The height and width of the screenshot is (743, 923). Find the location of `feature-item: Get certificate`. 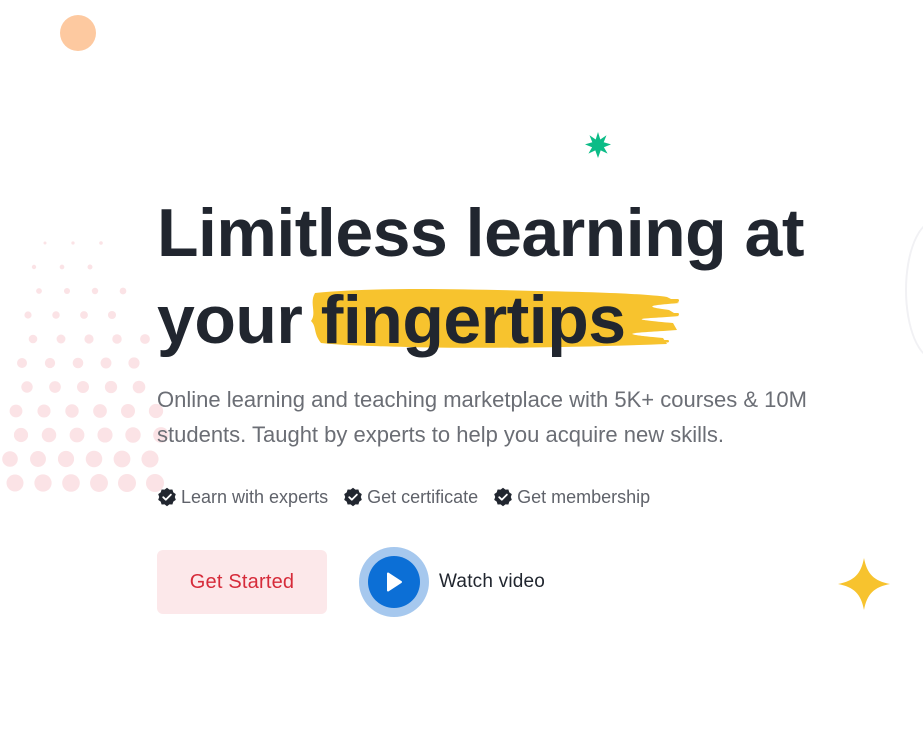

feature-item: Get certificate is located at coordinates (410, 497).